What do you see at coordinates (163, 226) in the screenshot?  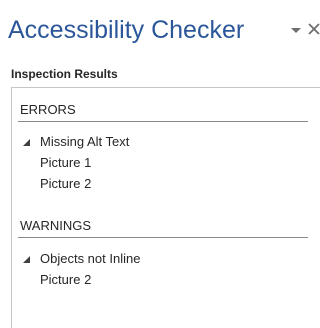 I see `warnings-group-header: WARNINGS` at bounding box center [163, 226].